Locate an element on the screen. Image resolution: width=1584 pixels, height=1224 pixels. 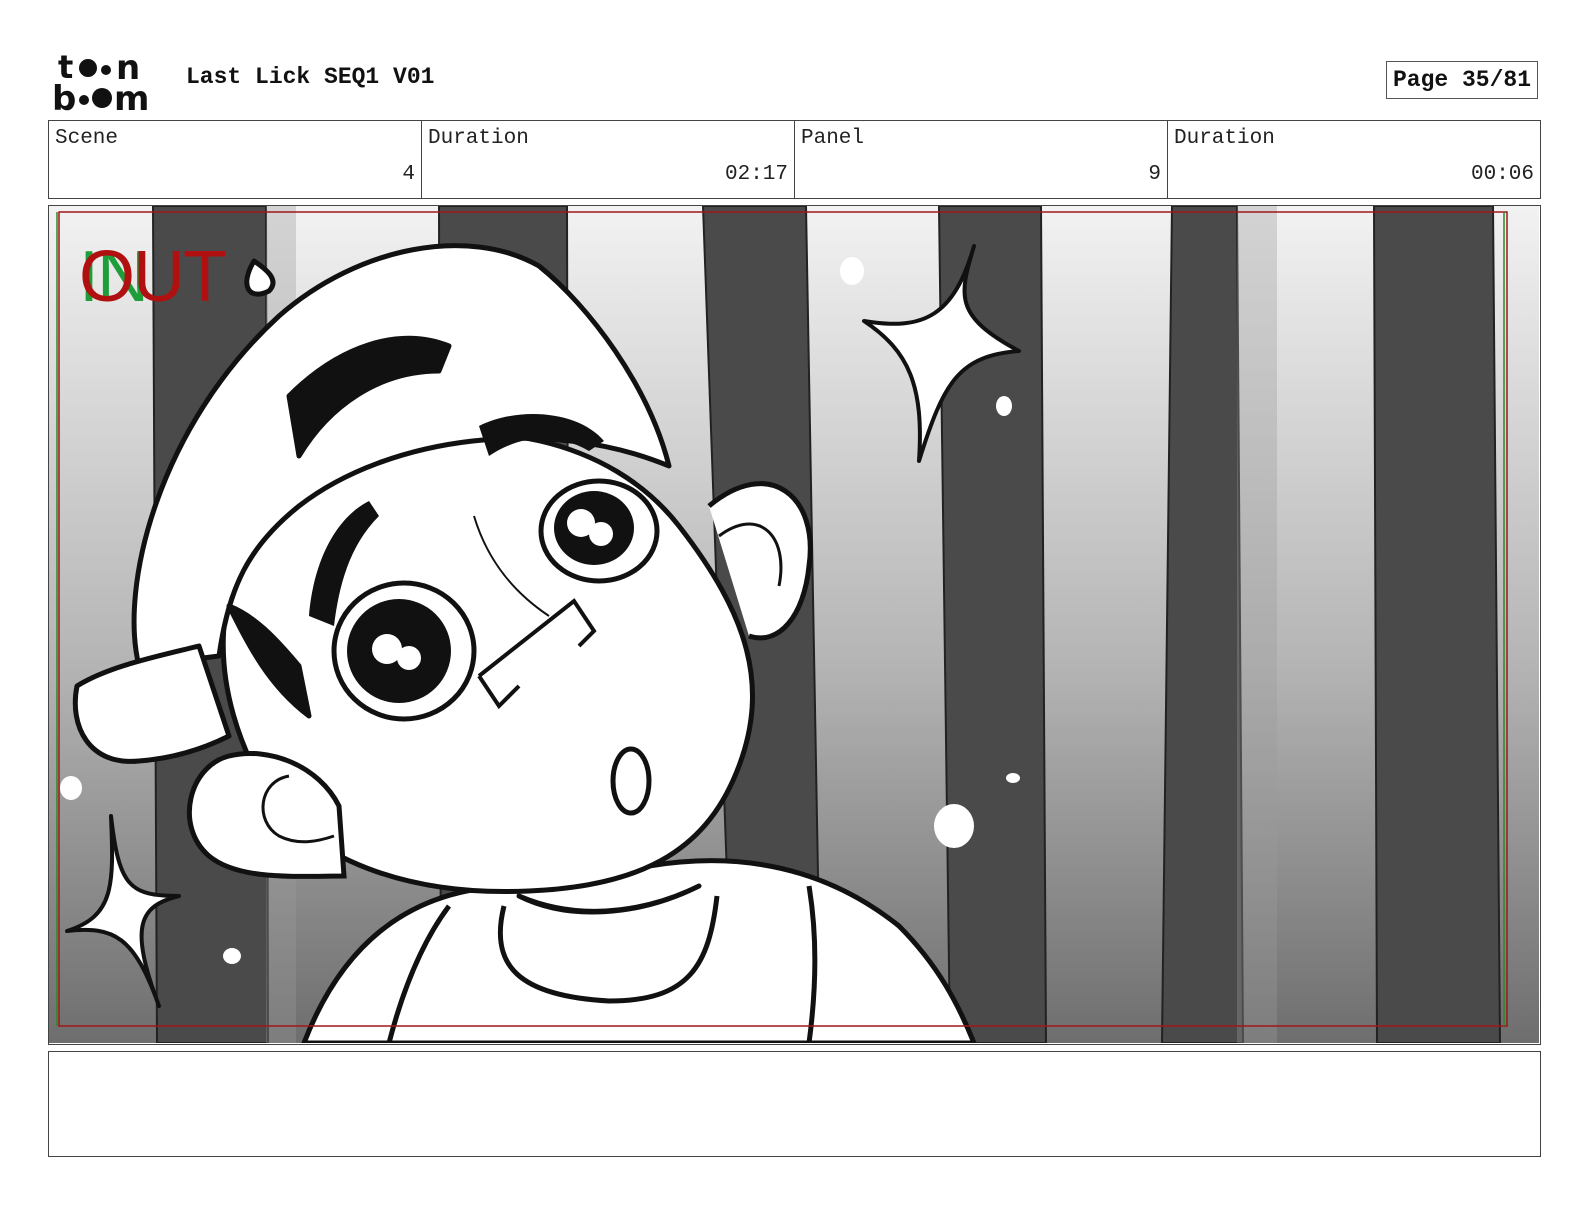
panel-label: Panel is located at coordinates (833, 138).